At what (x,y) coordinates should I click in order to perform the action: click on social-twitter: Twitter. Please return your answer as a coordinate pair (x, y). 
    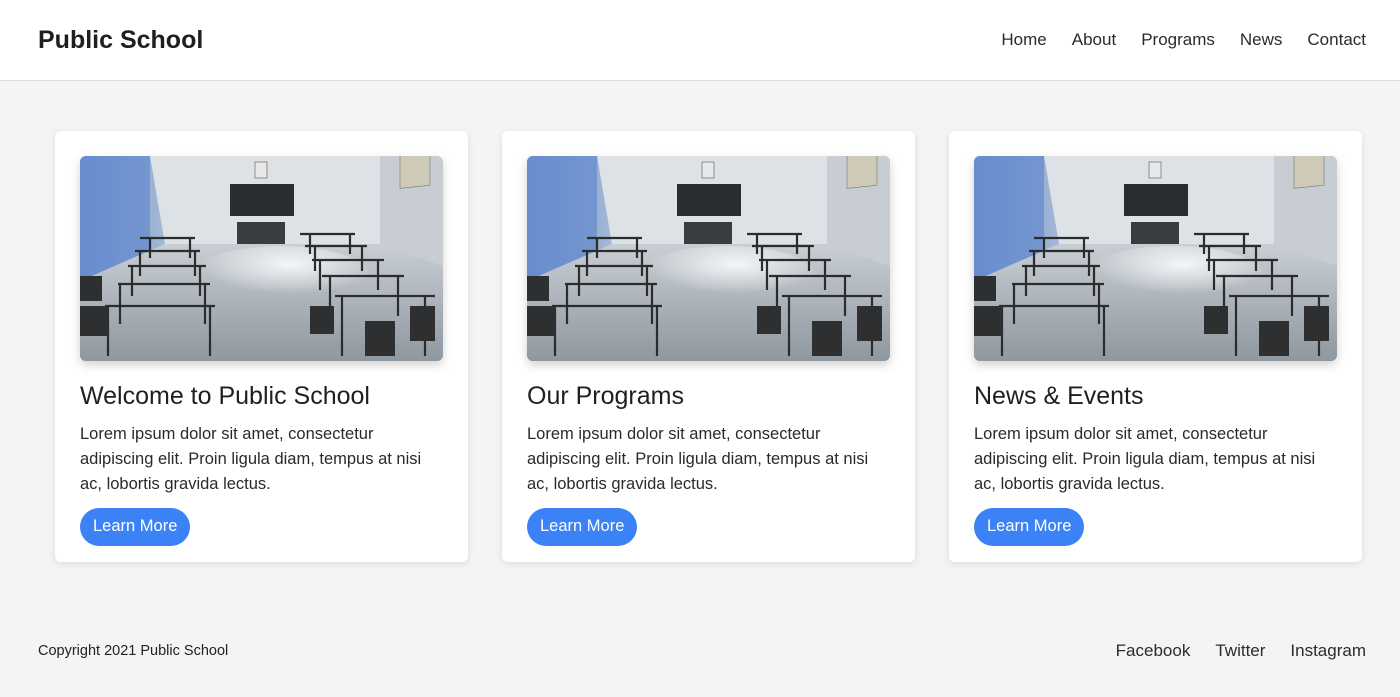
    Looking at the image, I should click on (1240, 651).